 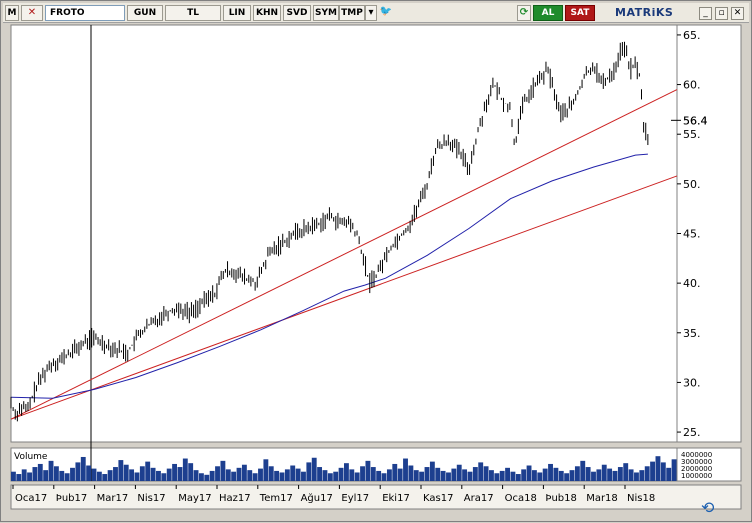 I want to click on date-axis-label: Eyl17, so click(x=355, y=498).